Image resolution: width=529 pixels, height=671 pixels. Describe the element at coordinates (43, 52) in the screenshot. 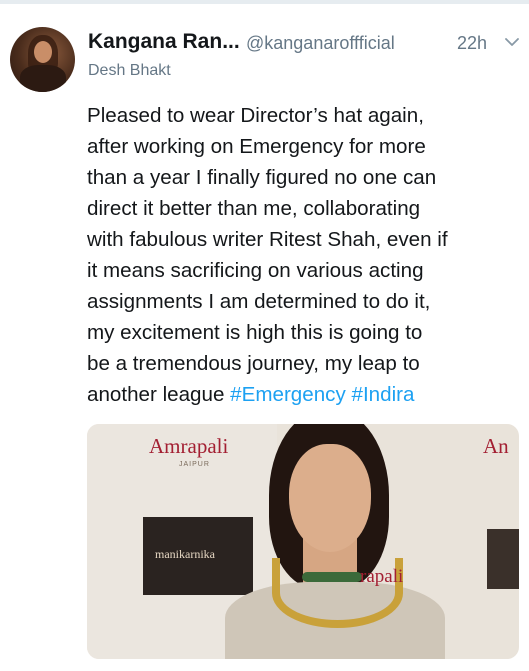

I see `avatar-face` at that location.